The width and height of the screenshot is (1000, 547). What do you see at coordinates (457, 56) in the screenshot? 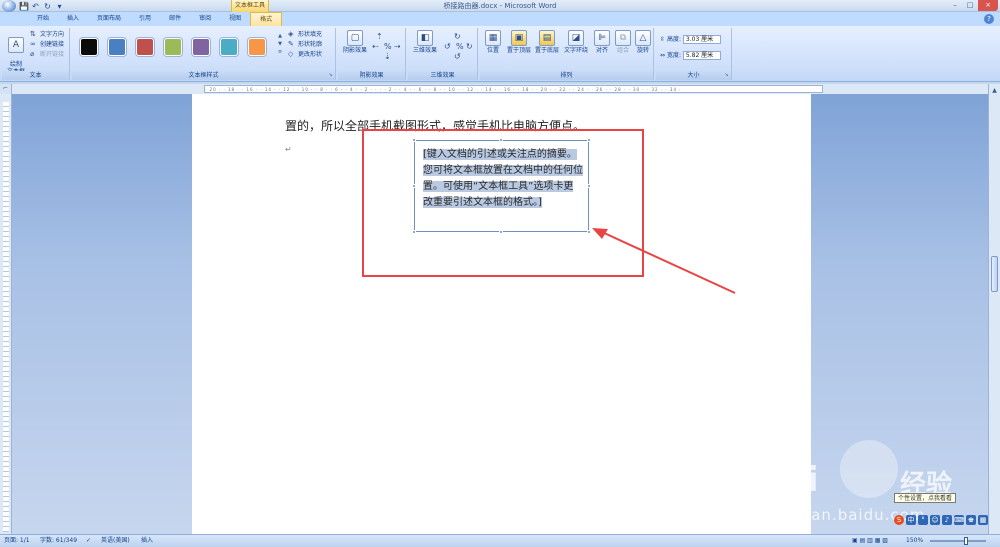
I see `tilt-down-icon: ↺` at bounding box center [457, 56].